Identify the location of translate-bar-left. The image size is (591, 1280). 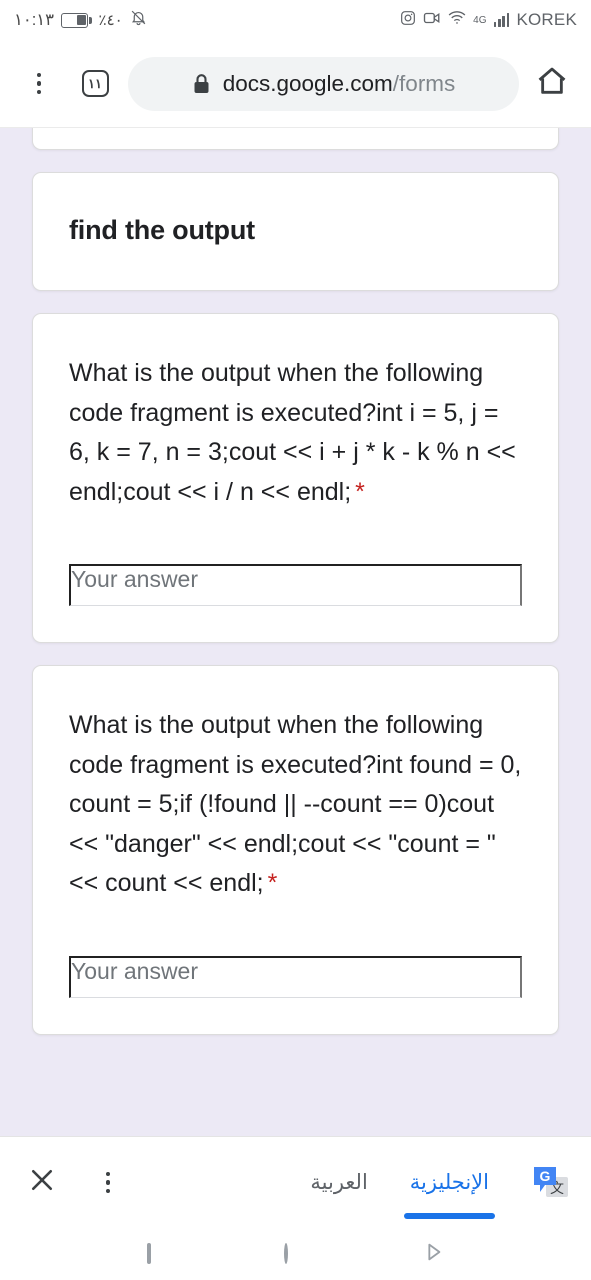
(75, 1183).